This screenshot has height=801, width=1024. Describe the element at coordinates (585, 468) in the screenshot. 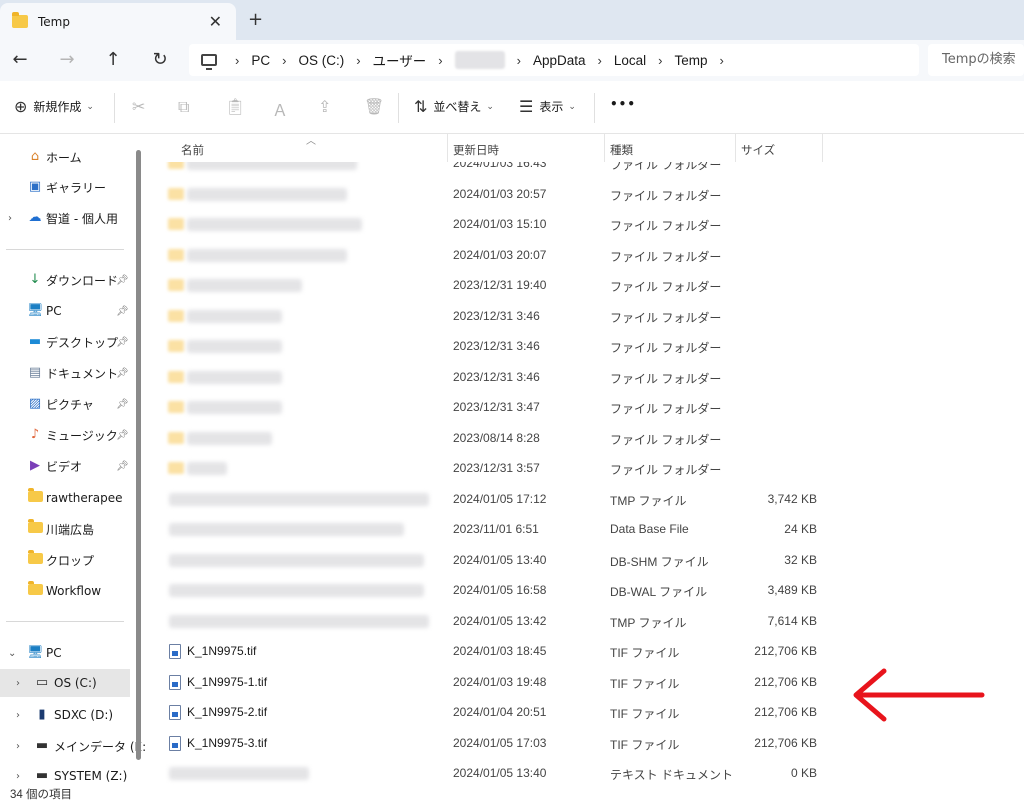

I see `file-row: 2023/12/31 3:57 ファイル フォルダー` at that location.